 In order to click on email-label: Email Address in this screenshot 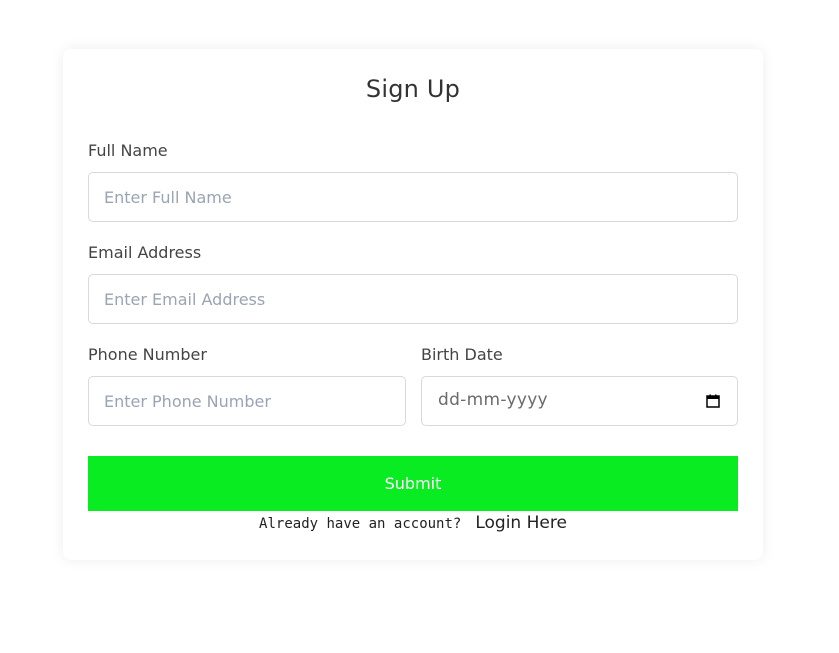, I will do `click(145, 252)`.